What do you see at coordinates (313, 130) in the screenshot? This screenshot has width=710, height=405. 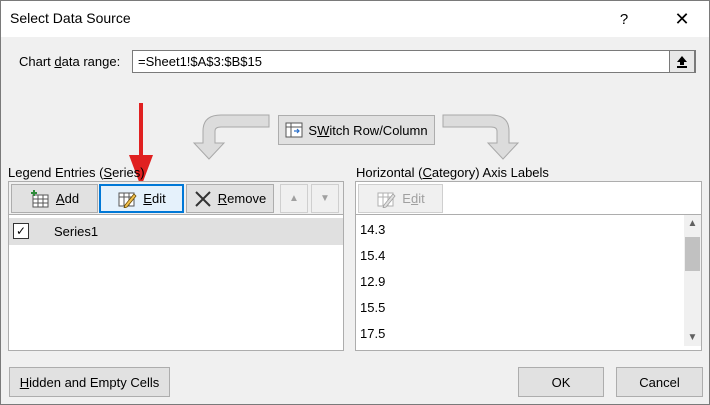 I see `label-part: S` at bounding box center [313, 130].